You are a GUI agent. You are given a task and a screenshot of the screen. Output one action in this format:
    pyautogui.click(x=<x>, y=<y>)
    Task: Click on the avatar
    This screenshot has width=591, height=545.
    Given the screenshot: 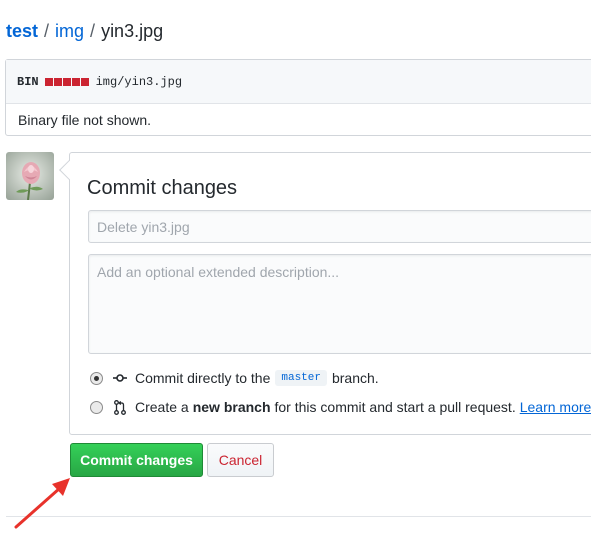 What is the action you would take?
    pyautogui.click(x=30, y=176)
    